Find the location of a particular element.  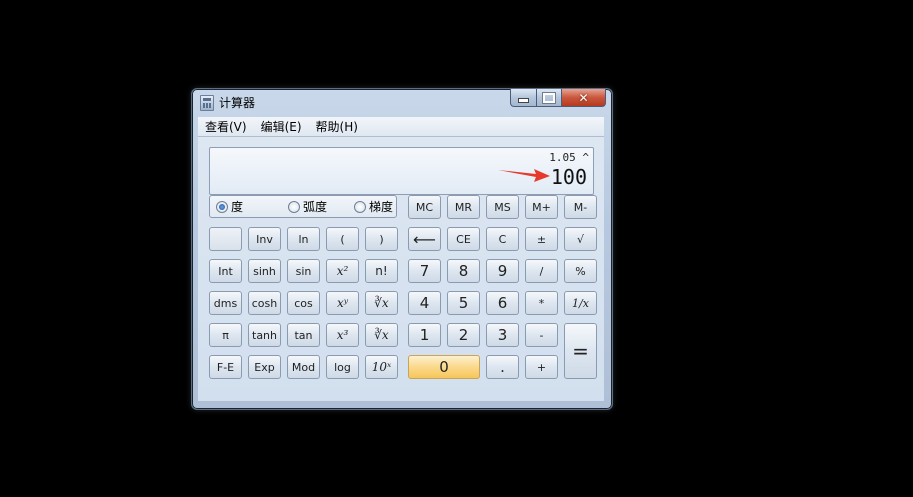

multiply-button: * is located at coordinates (541, 303).